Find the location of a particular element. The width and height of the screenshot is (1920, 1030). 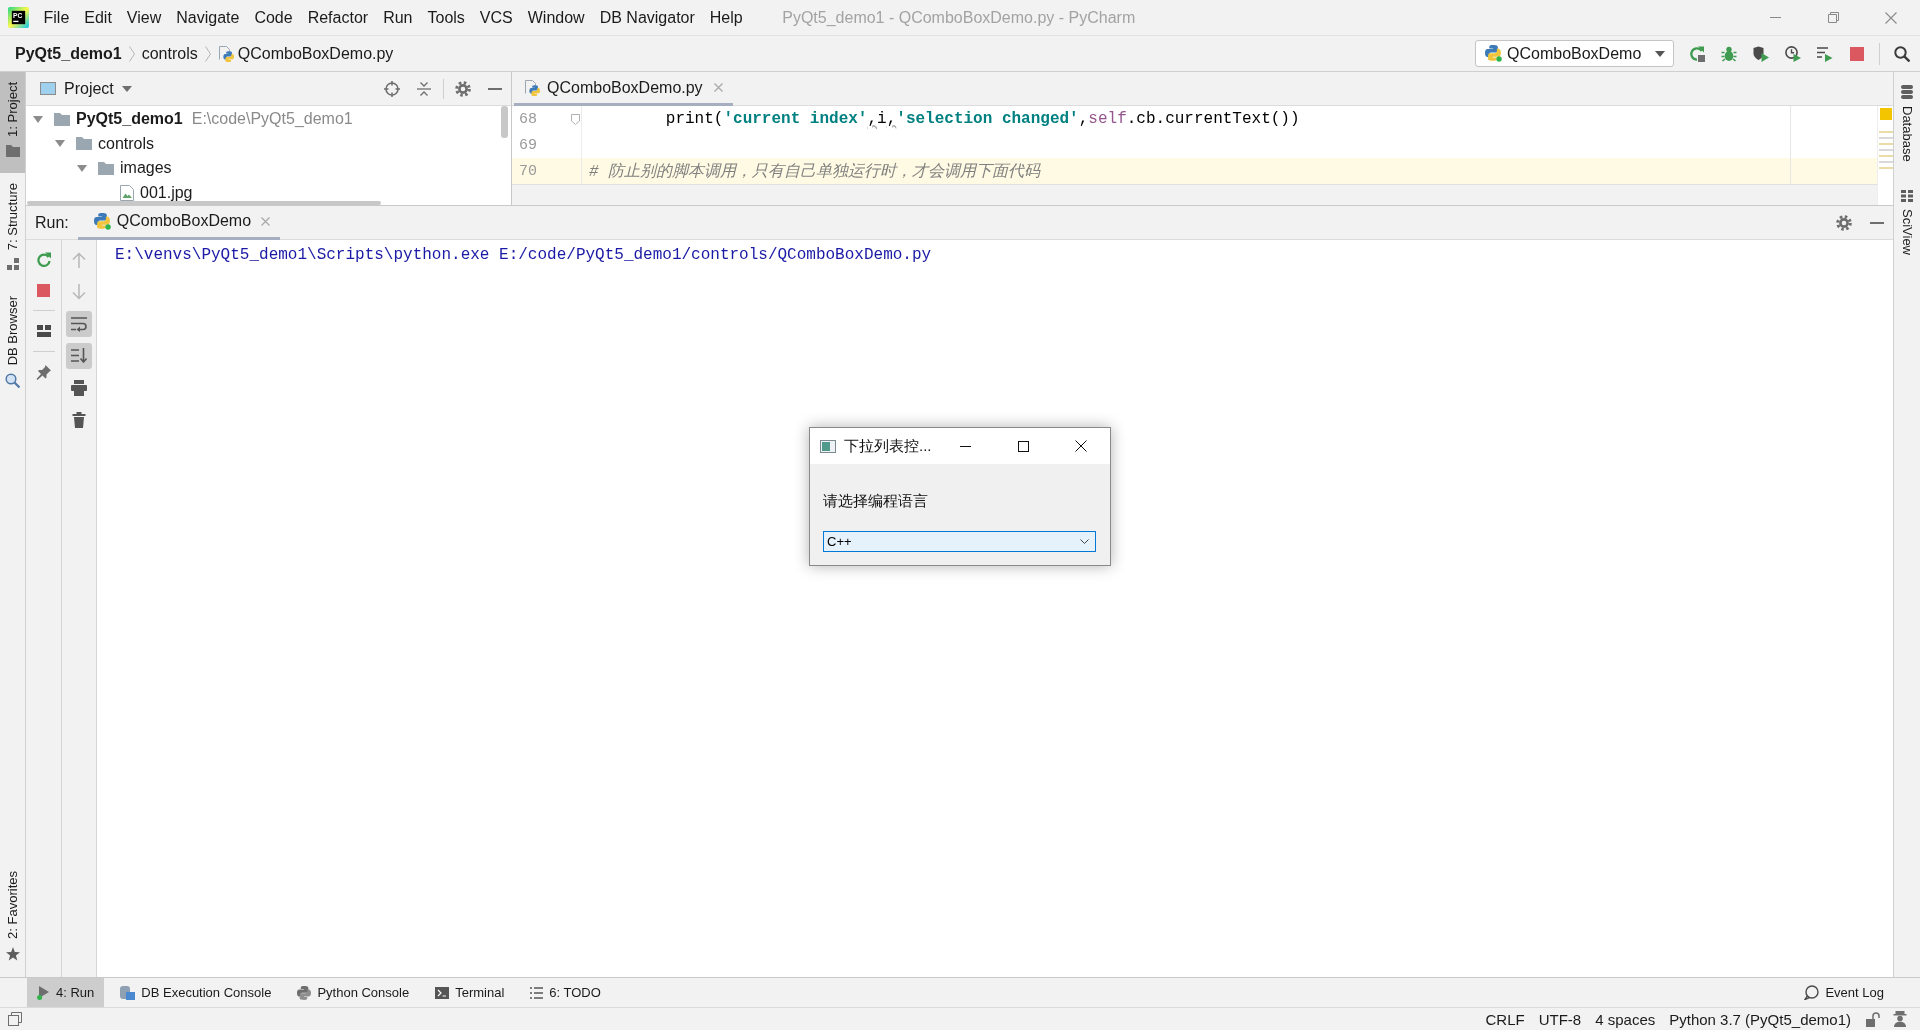

event-log-button: Event Log is located at coordinates (1844, 992).